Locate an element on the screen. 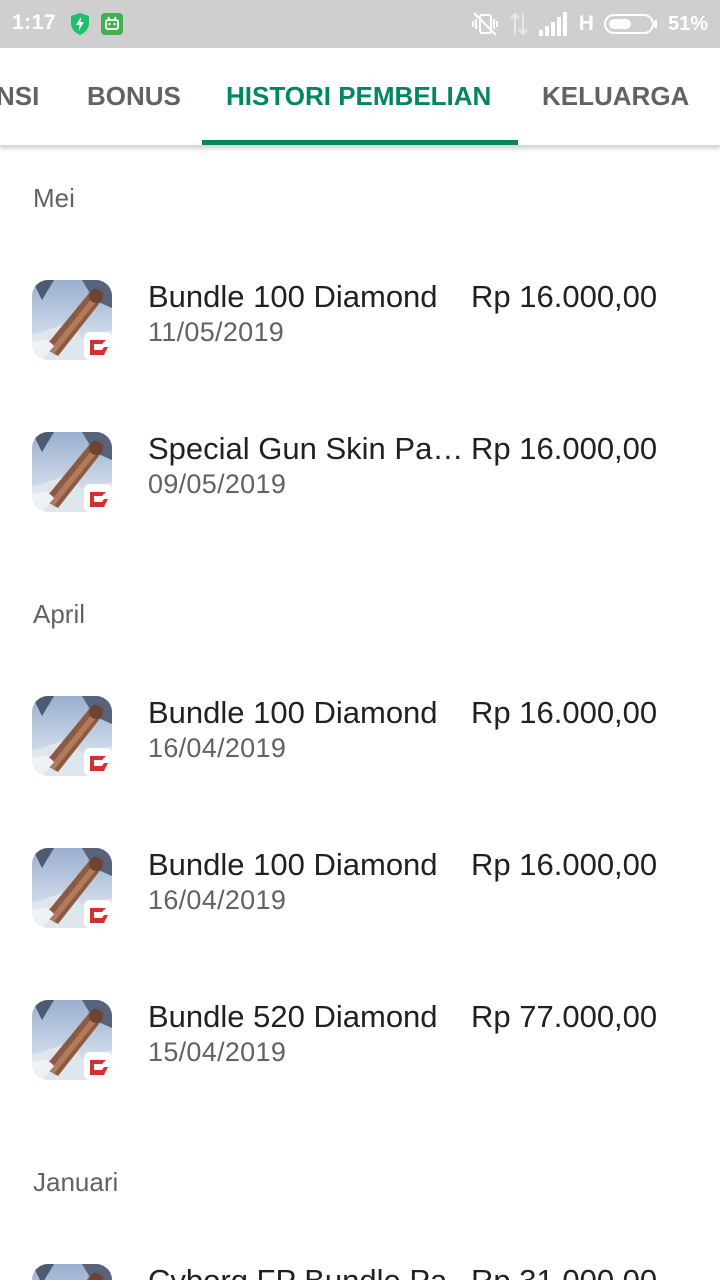 This screenshot has width=720, height=1280. status-time: 1:17 is located at coordinates (34, 22).